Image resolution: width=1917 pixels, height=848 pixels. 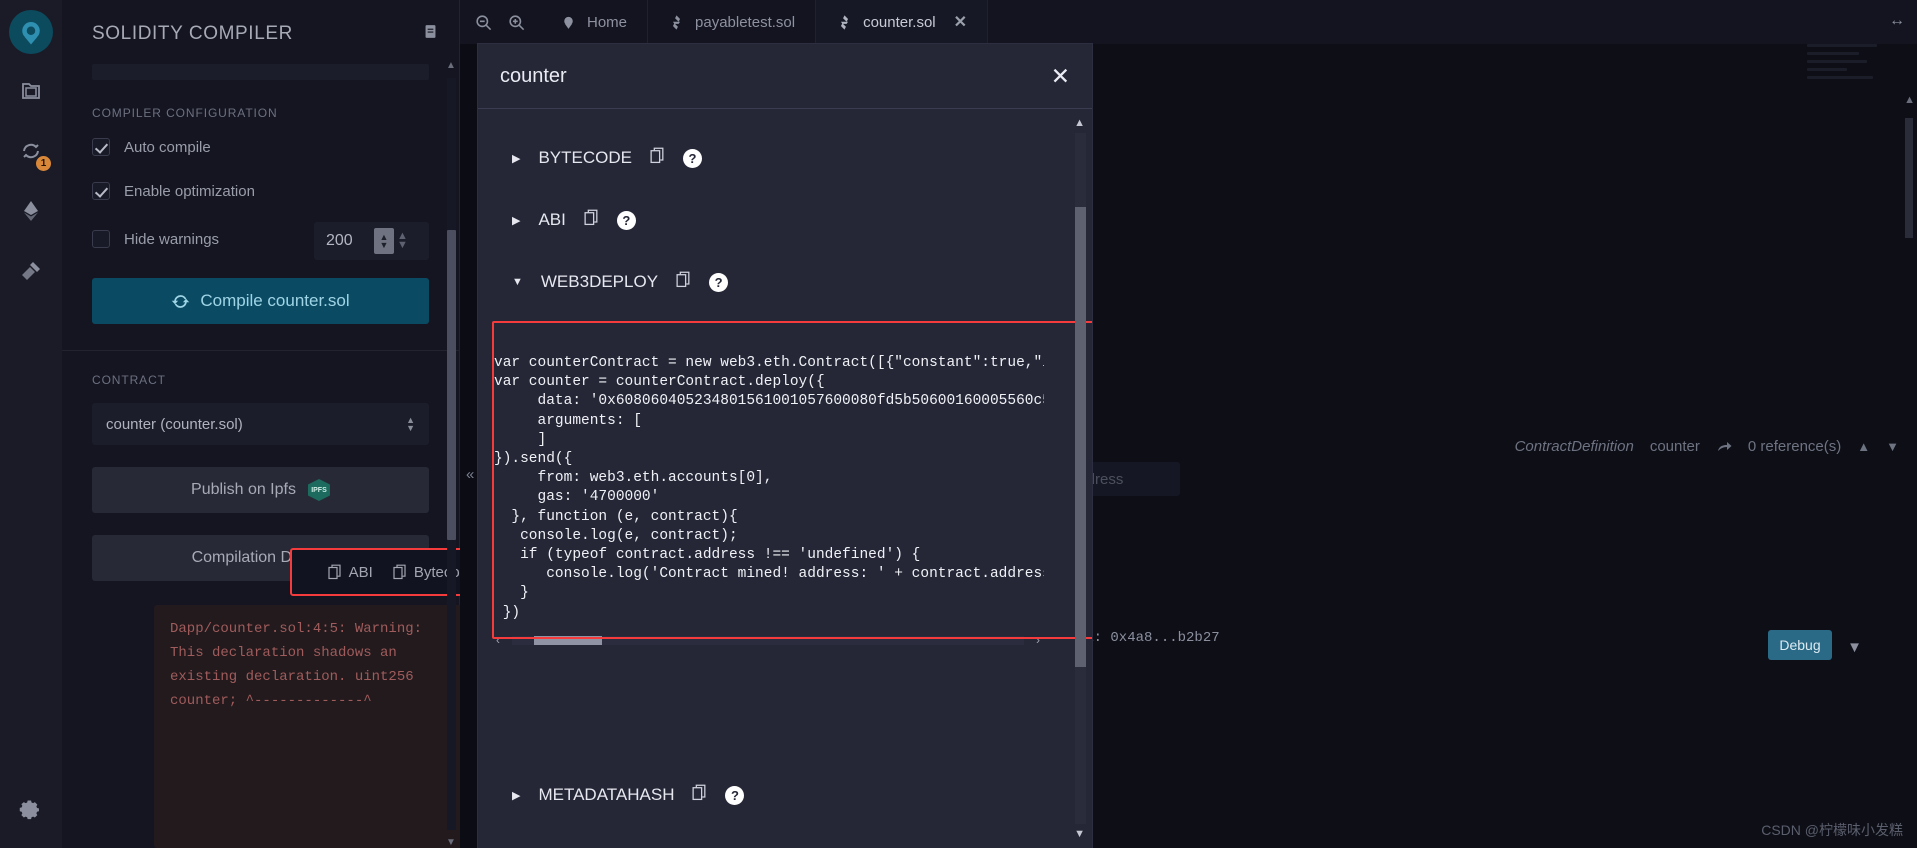 I want to click on tab-counter: counter.sol ✕, so click(x=902, y=22).